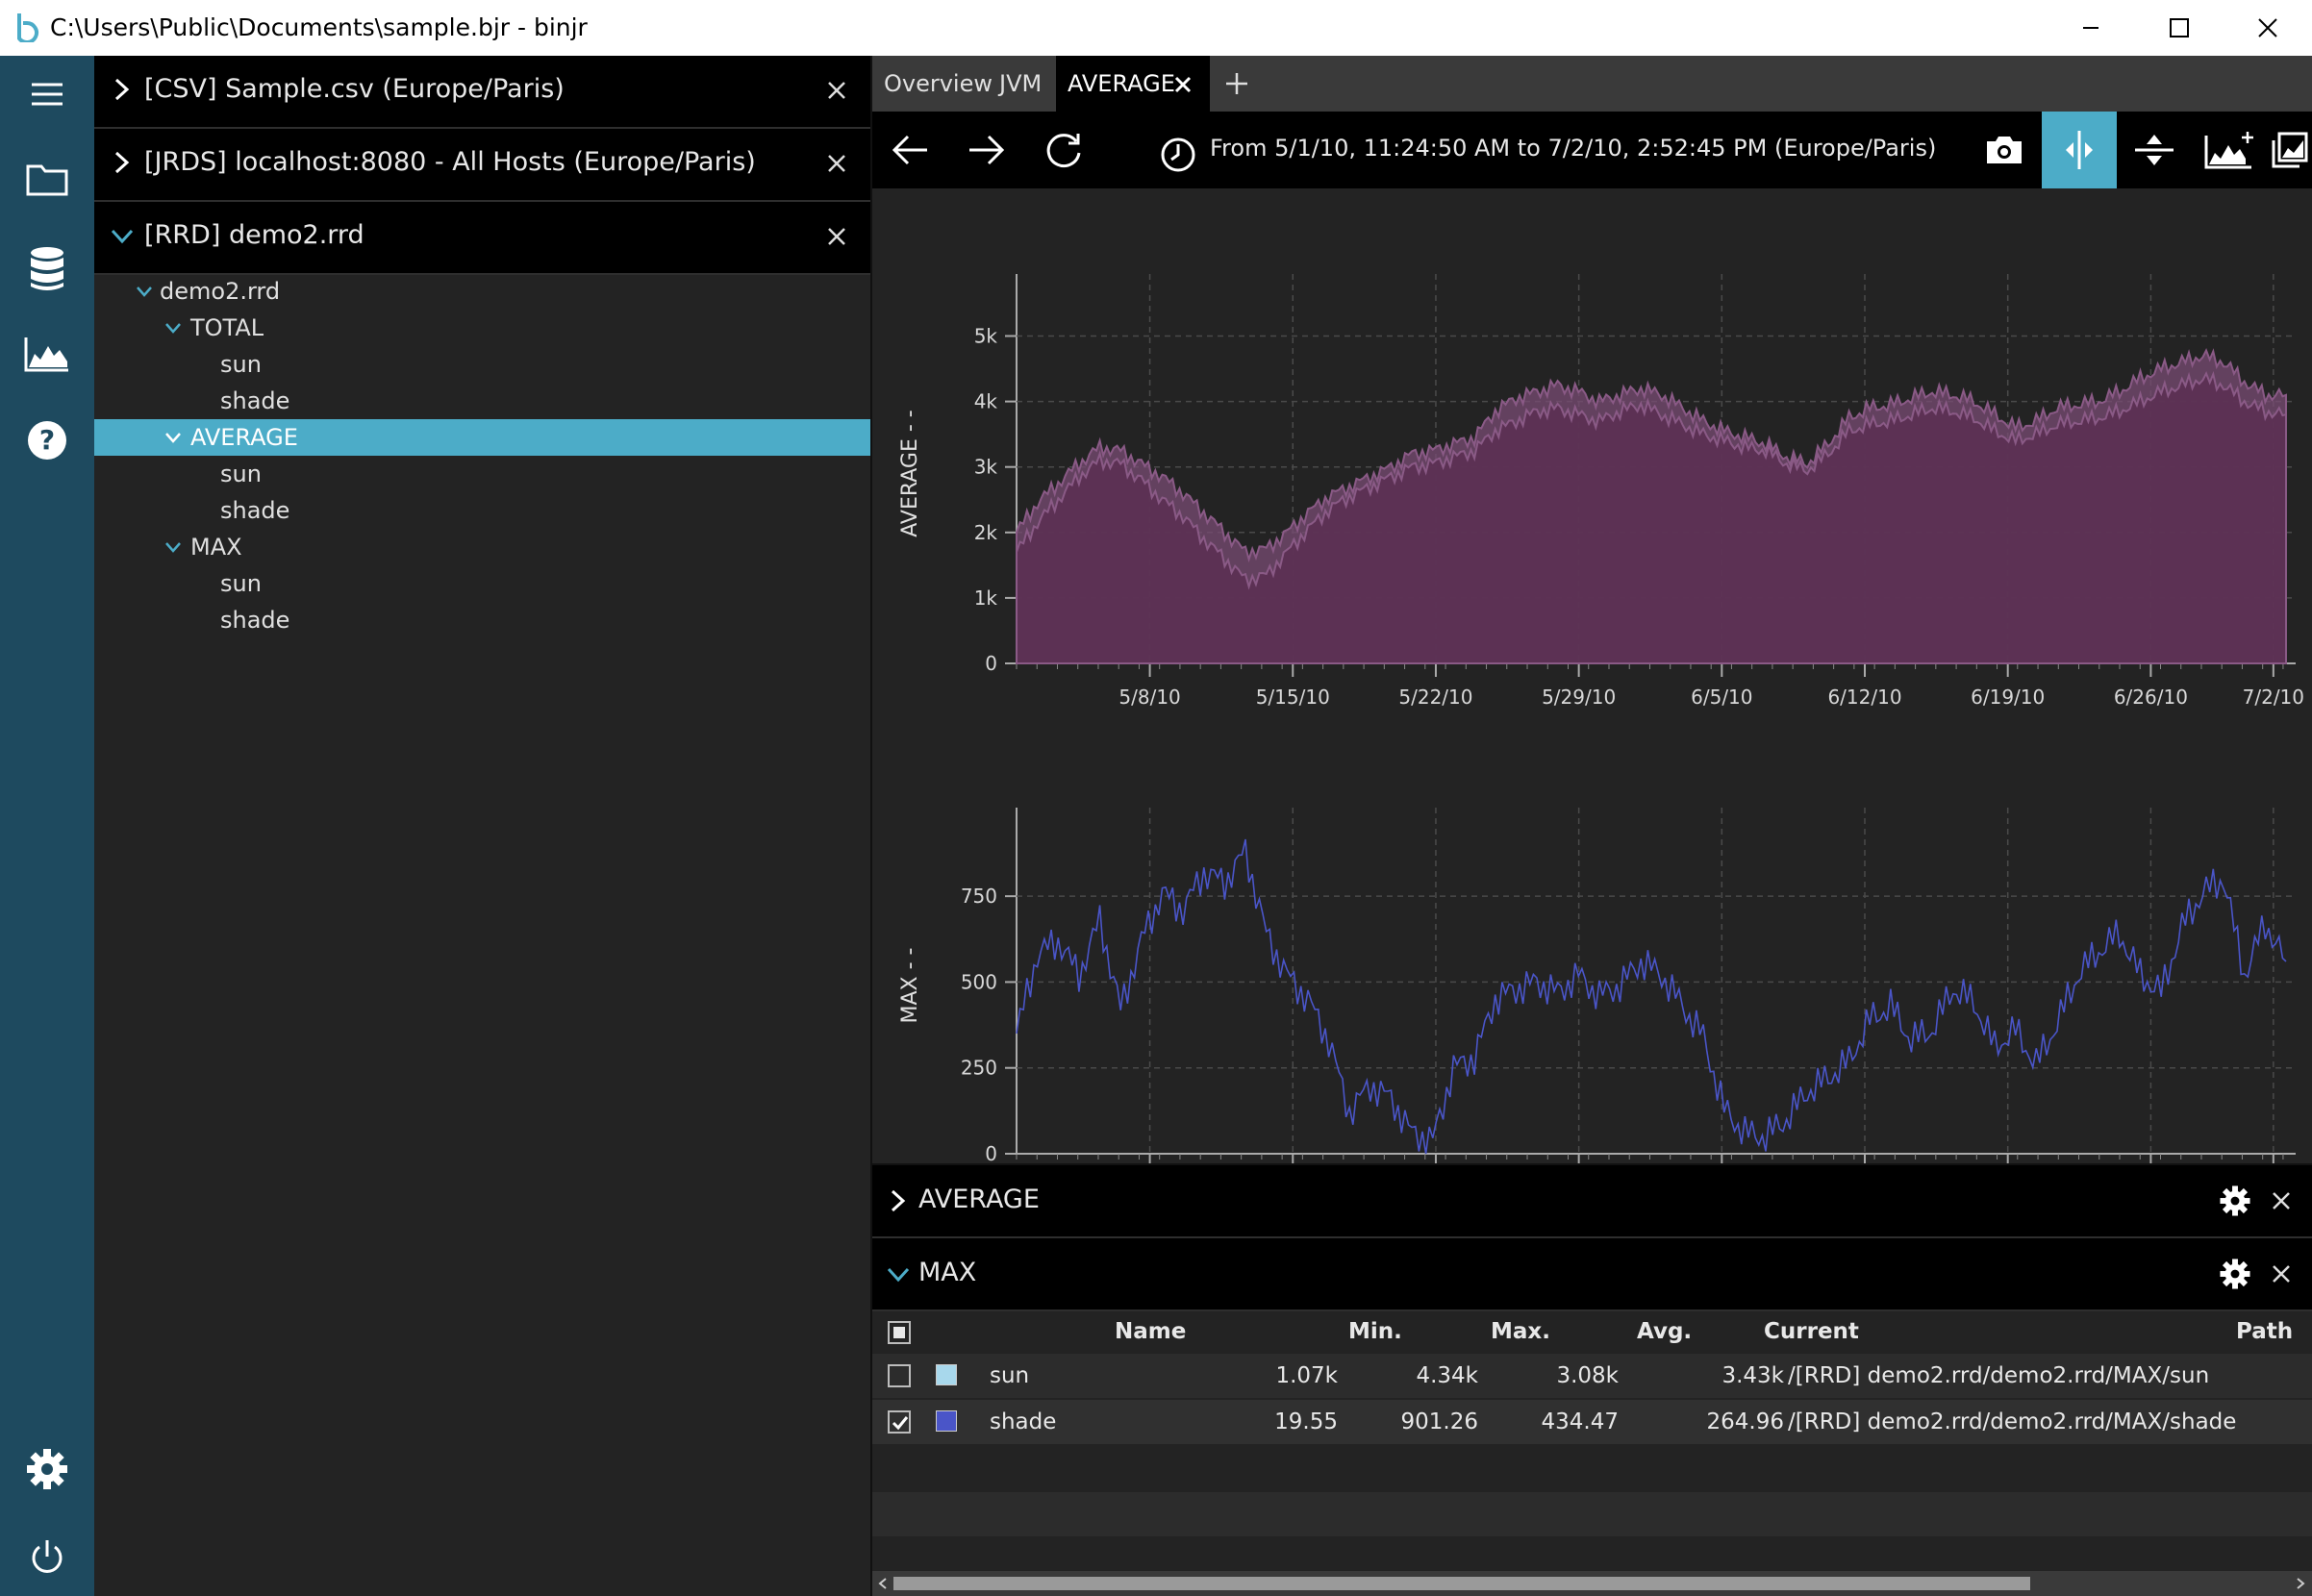 This screenshot has width=2312, height=1596. What do you see at coordinates (1435, 697) in the screenshot?
I see `x-tick-label: 5/22/10` at bounding box center [1435, 697].